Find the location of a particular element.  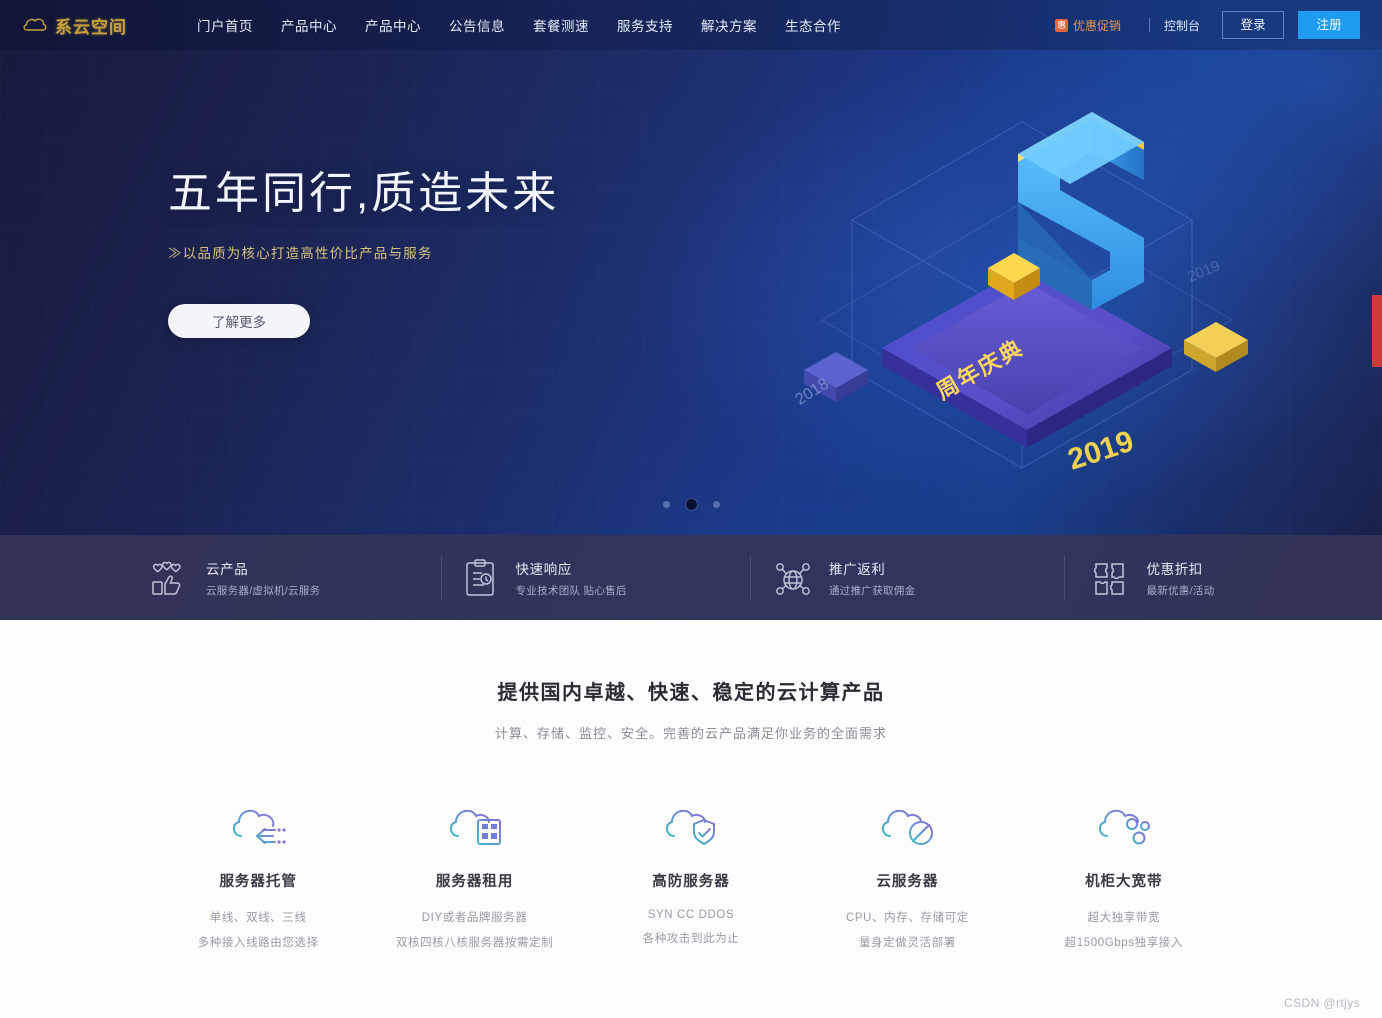

feature-item-fast-response: 快速响应 专业技术团队 贴心售后 is located at coordinates (597, 578).